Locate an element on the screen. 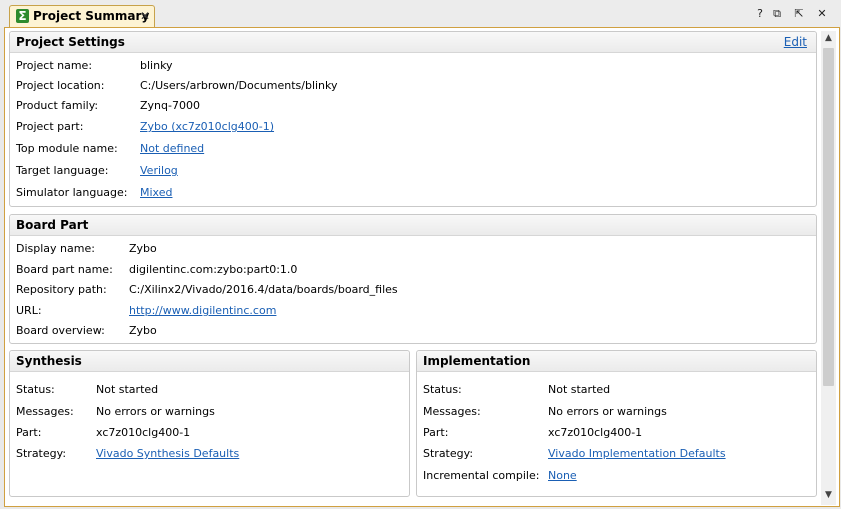 The image size is (841, 509). synthesis-strategy-link: Vivado Synthesis Defaults is located at coordinates (167, 453).